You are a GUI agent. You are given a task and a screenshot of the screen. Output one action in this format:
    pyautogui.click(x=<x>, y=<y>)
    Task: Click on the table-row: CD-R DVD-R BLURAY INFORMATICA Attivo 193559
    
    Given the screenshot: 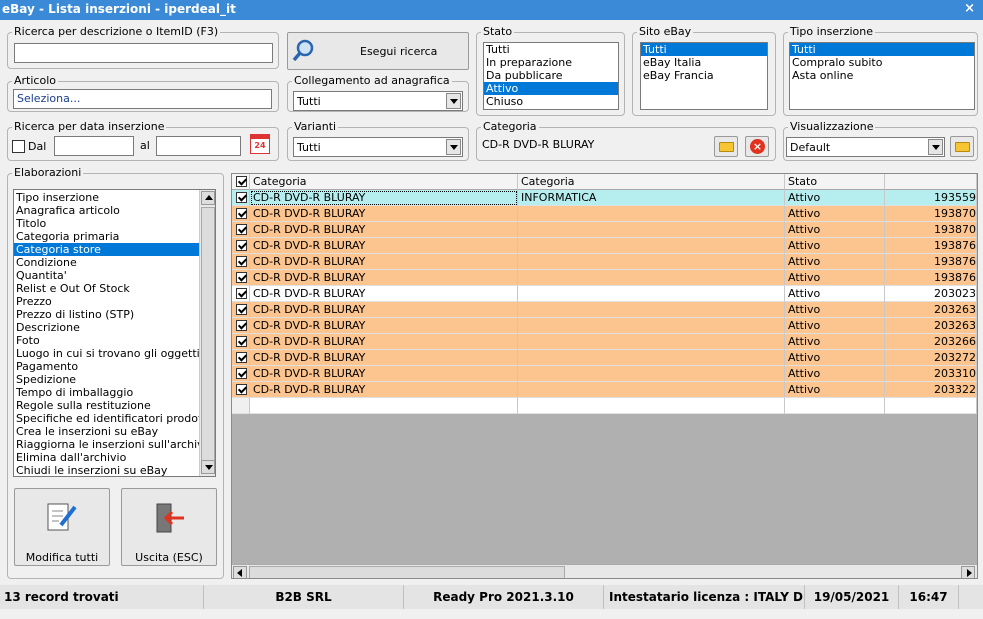 What is the action you would take?
    pyautogui.click(x=604, y=198)
    